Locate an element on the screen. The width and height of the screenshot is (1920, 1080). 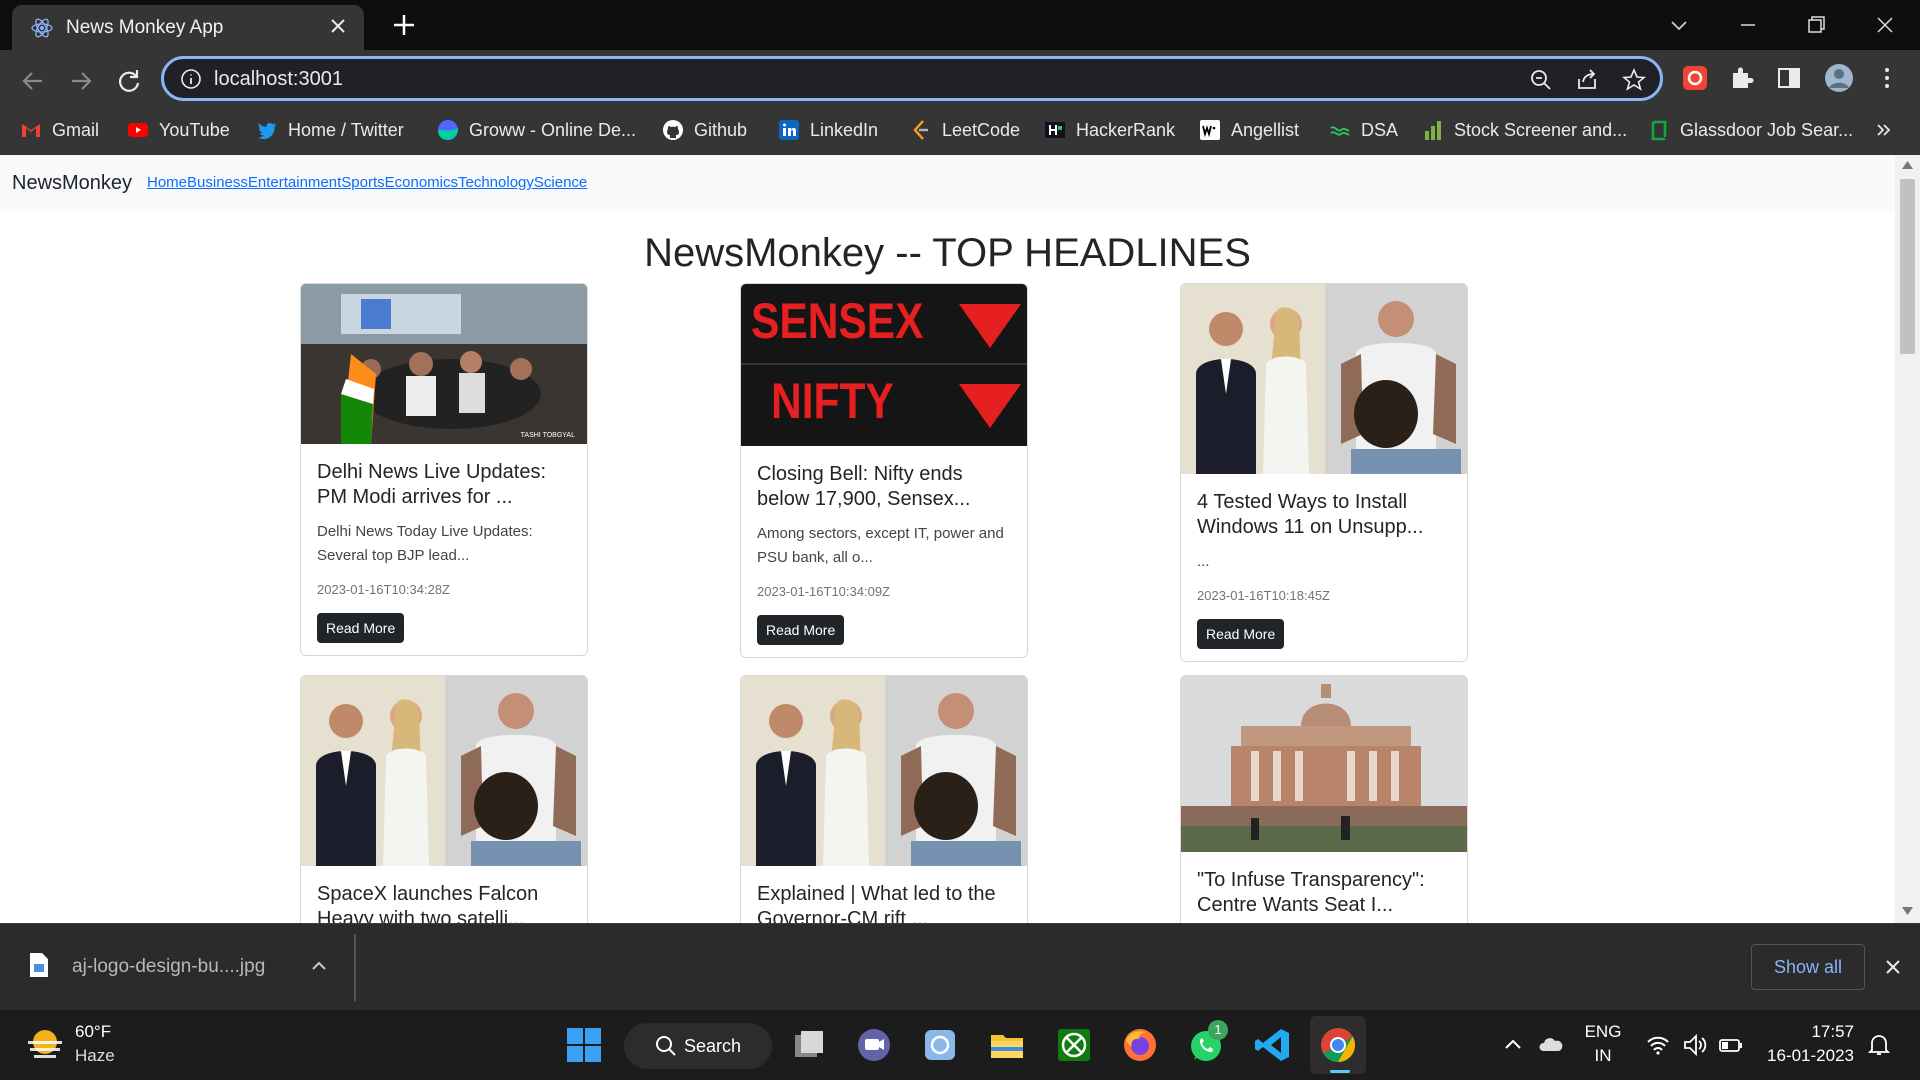
language-indicator: ENG is located at coordinates (1603, 1032).